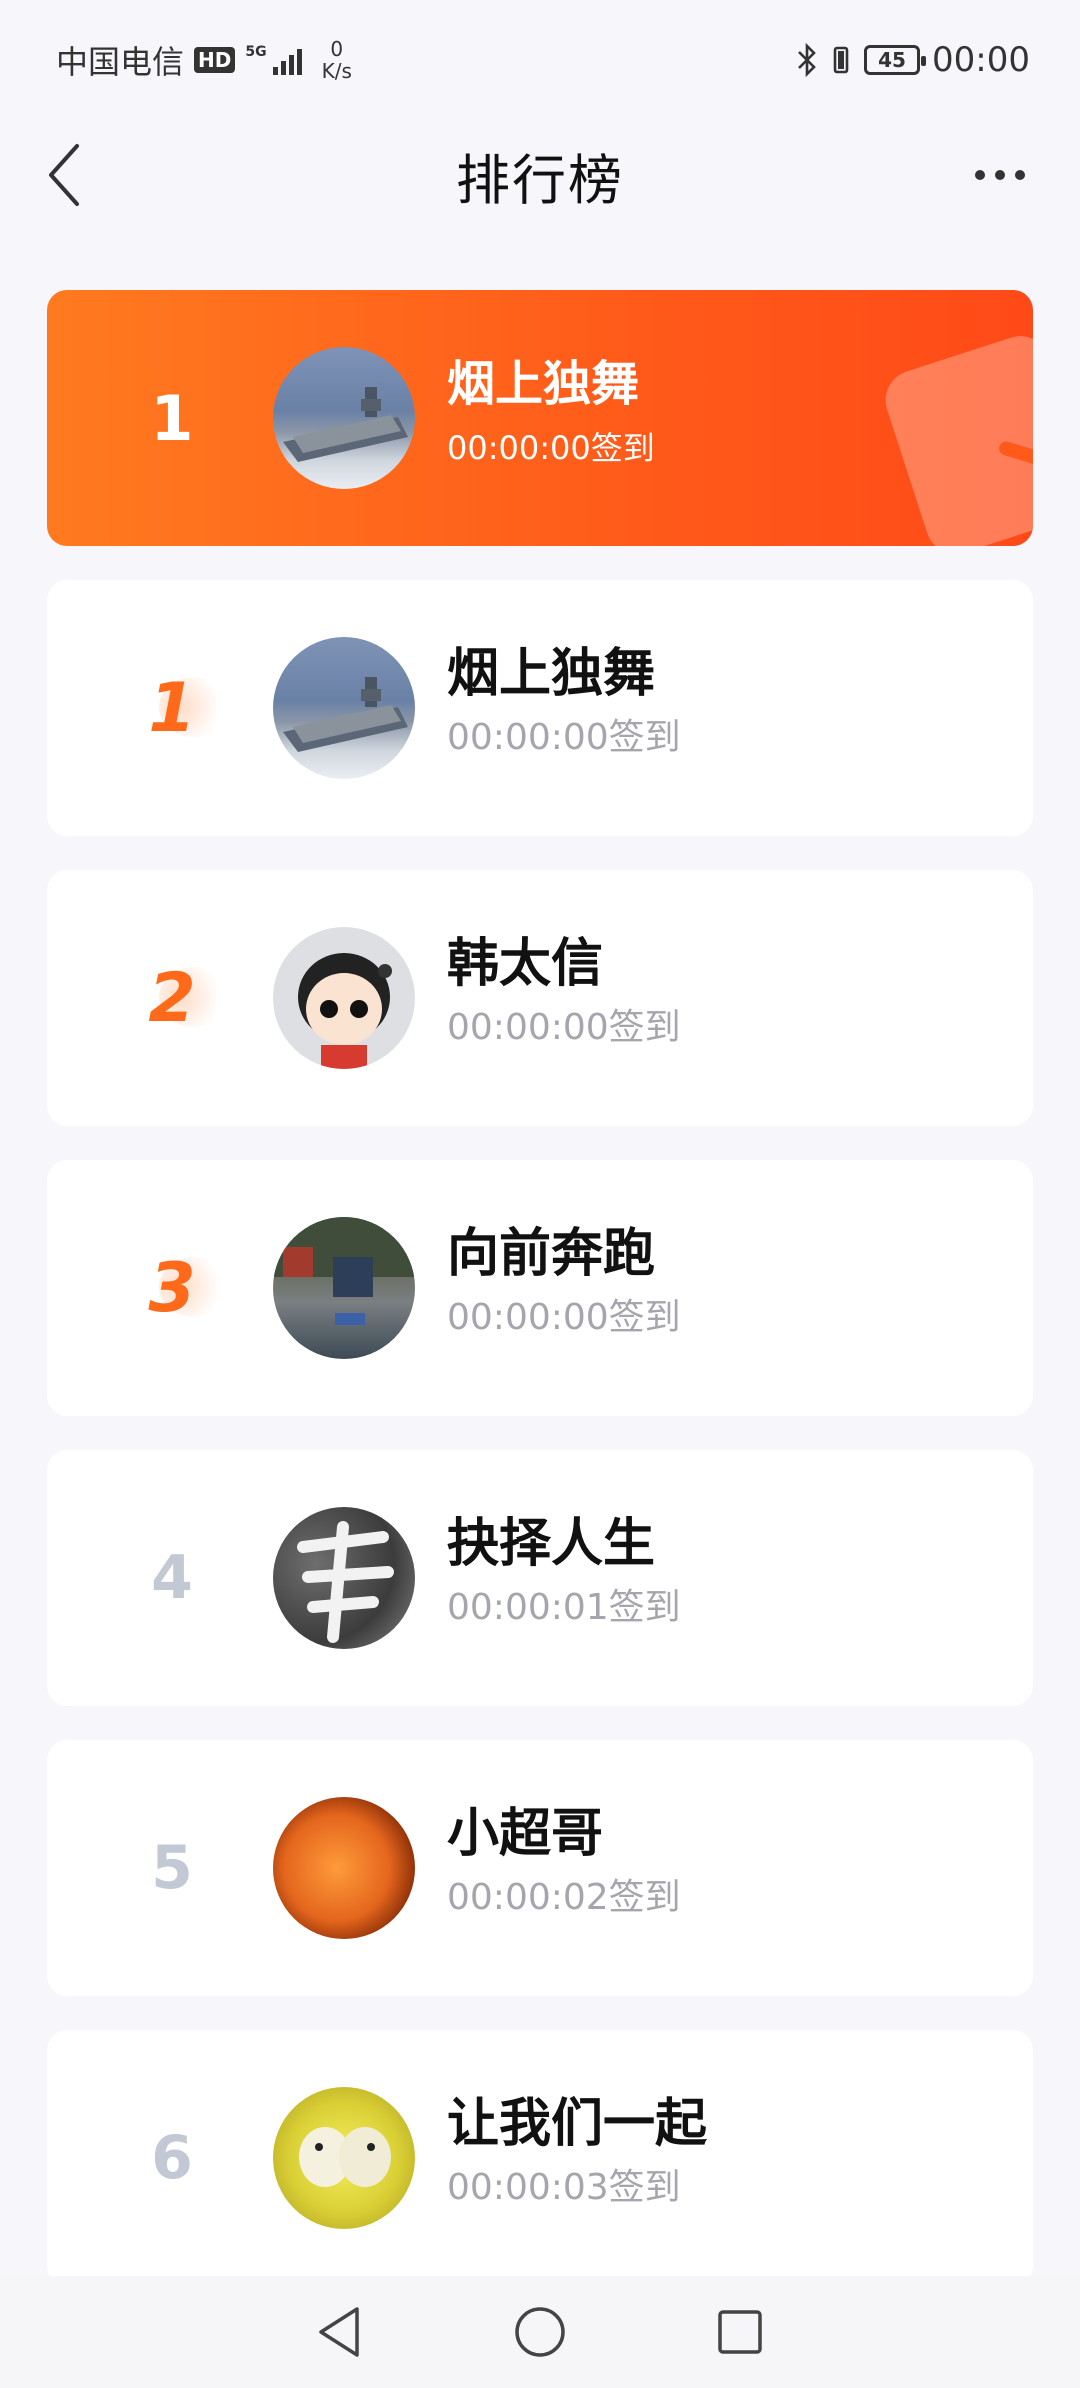 This screenshot has height=2388, width=1080. What do you see at coordinates (525, 1834) in the screenshot?
I see `user-name: 小超哥` at bounding box center [525, 1834].